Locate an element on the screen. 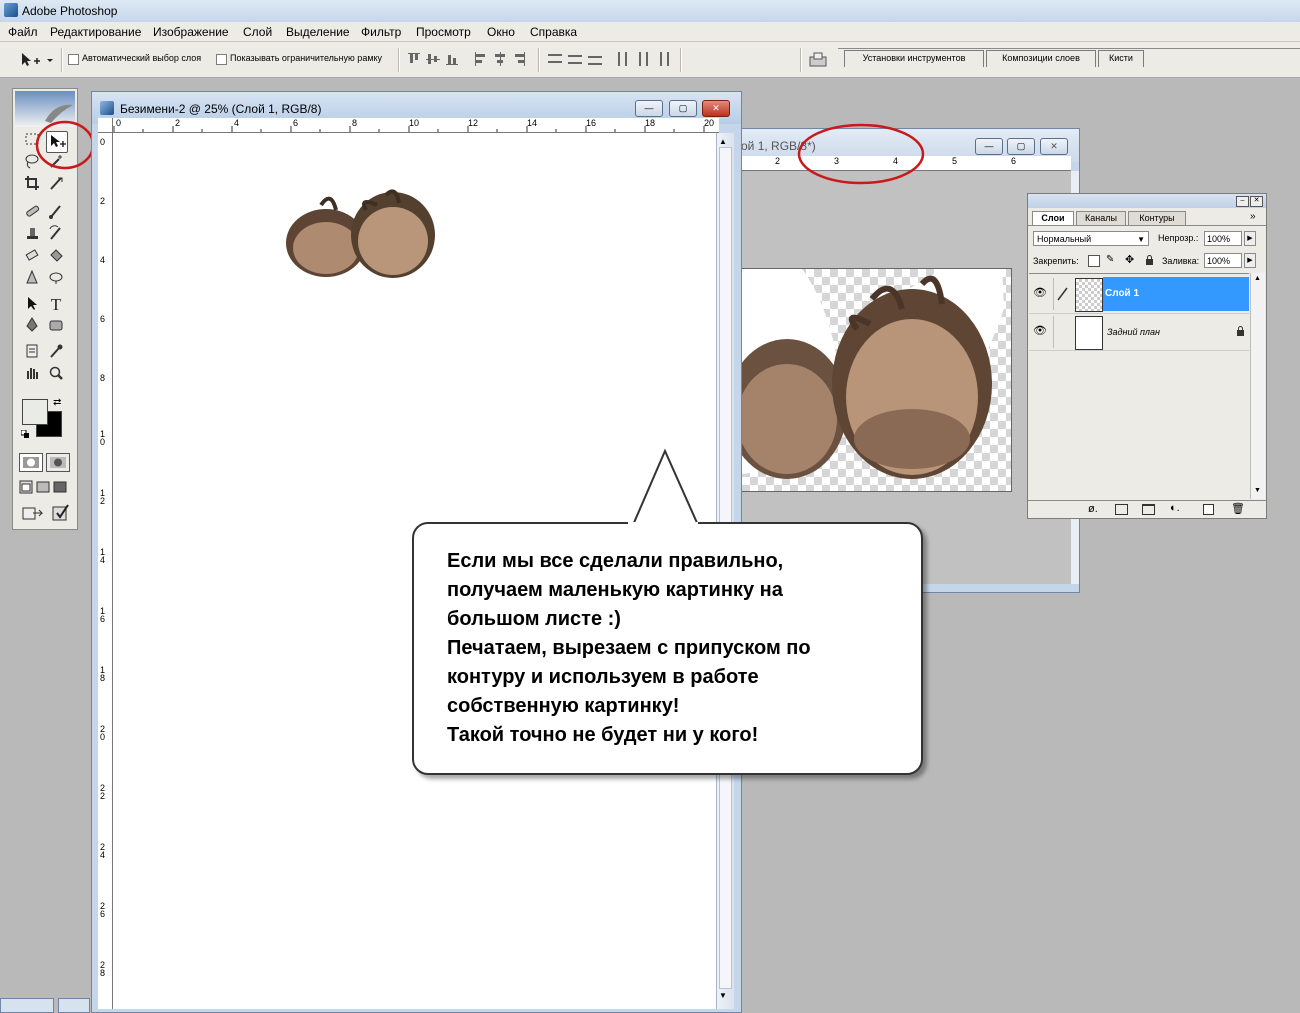  menu-image: Изображение is located at coordinates (191, 32).